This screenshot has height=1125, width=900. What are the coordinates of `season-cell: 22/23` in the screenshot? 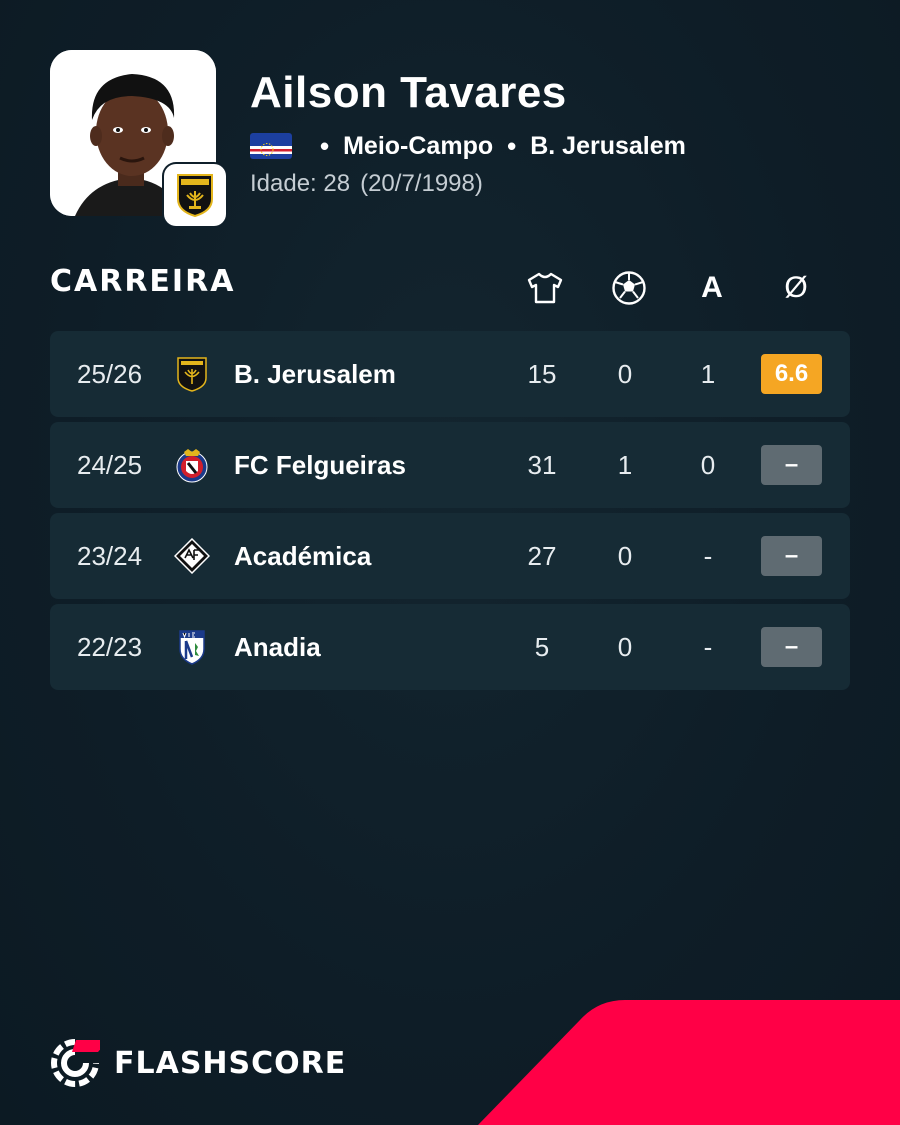 It's located at (110, 647).